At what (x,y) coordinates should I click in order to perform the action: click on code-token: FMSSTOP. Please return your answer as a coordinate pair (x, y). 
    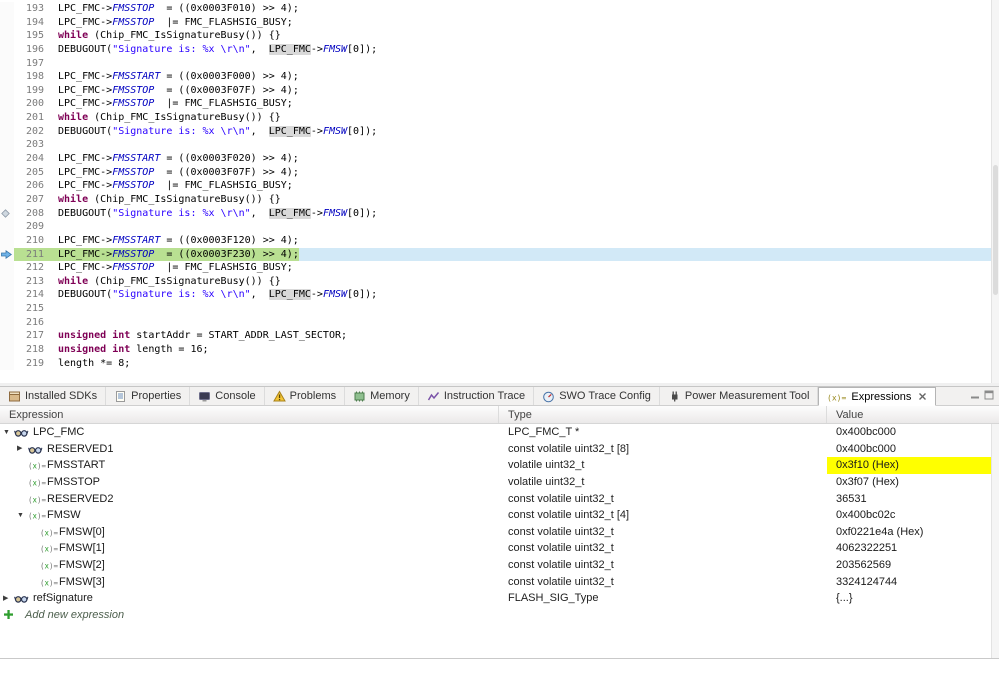
    Looking at the image, I should click on (133, 186).